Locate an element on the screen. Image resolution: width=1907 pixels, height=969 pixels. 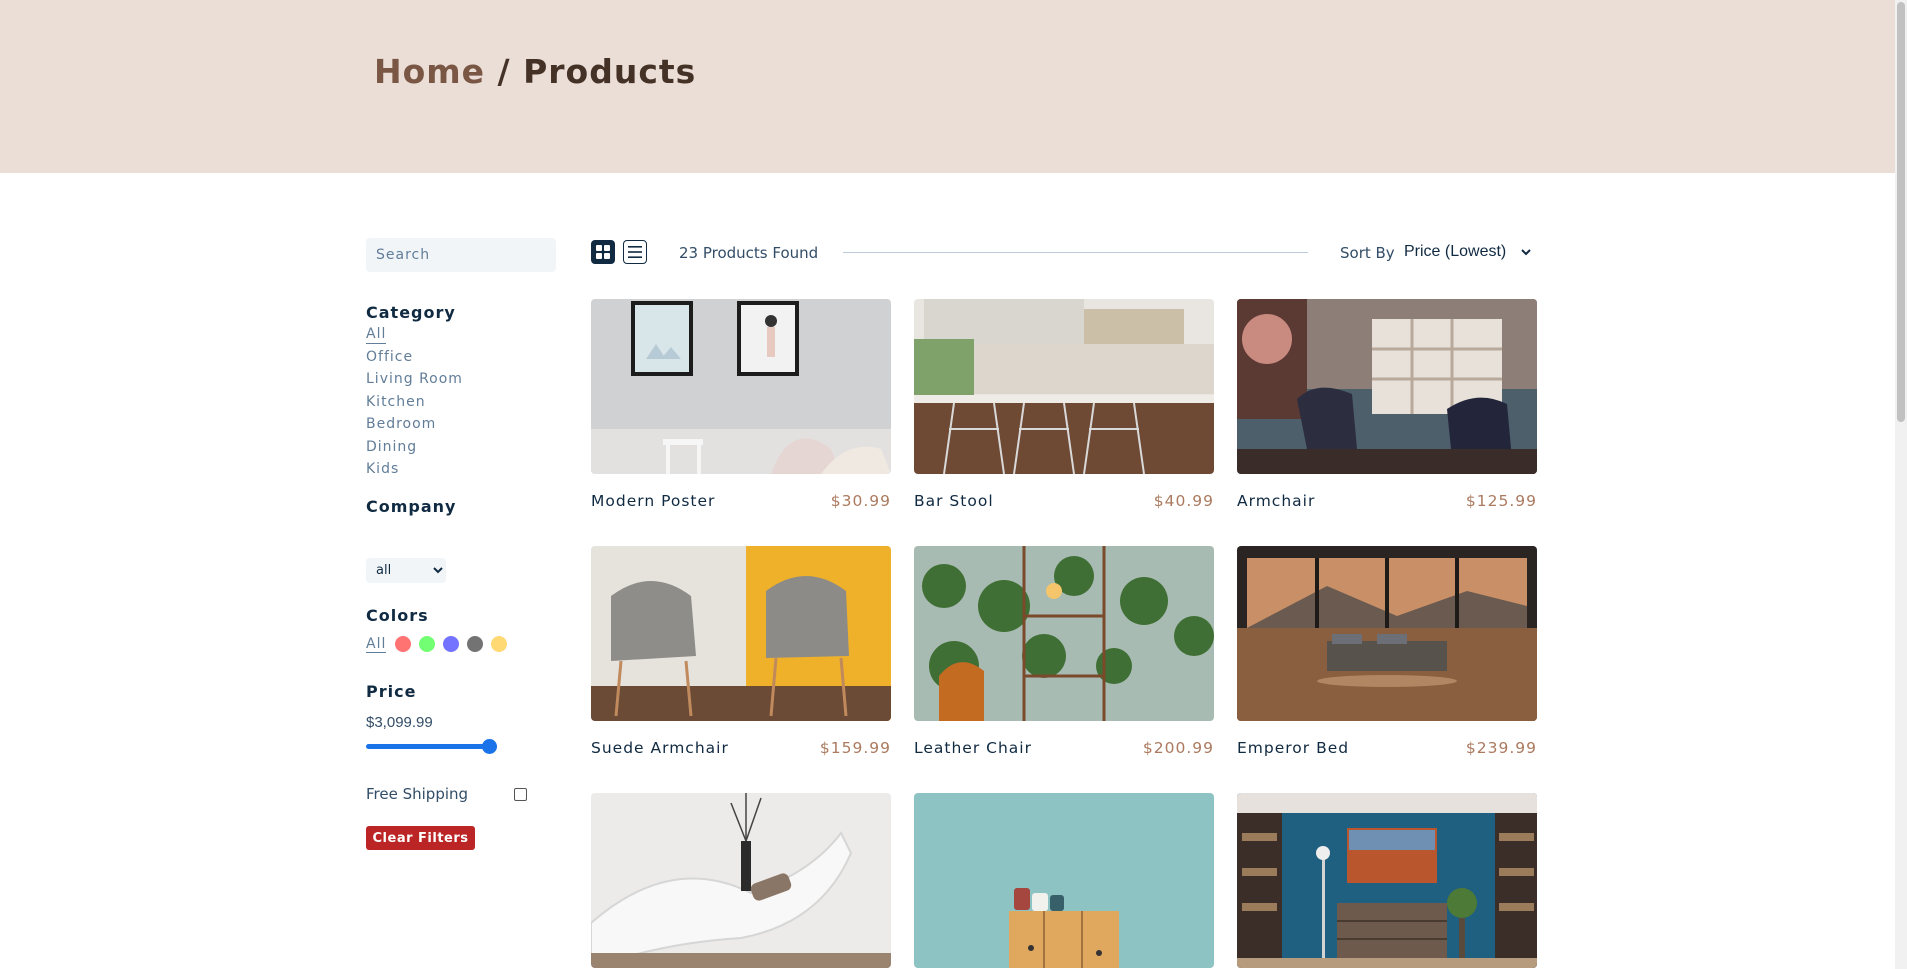
product-card: Bar Stool $40.99 is located at coordinates (1064, 404).